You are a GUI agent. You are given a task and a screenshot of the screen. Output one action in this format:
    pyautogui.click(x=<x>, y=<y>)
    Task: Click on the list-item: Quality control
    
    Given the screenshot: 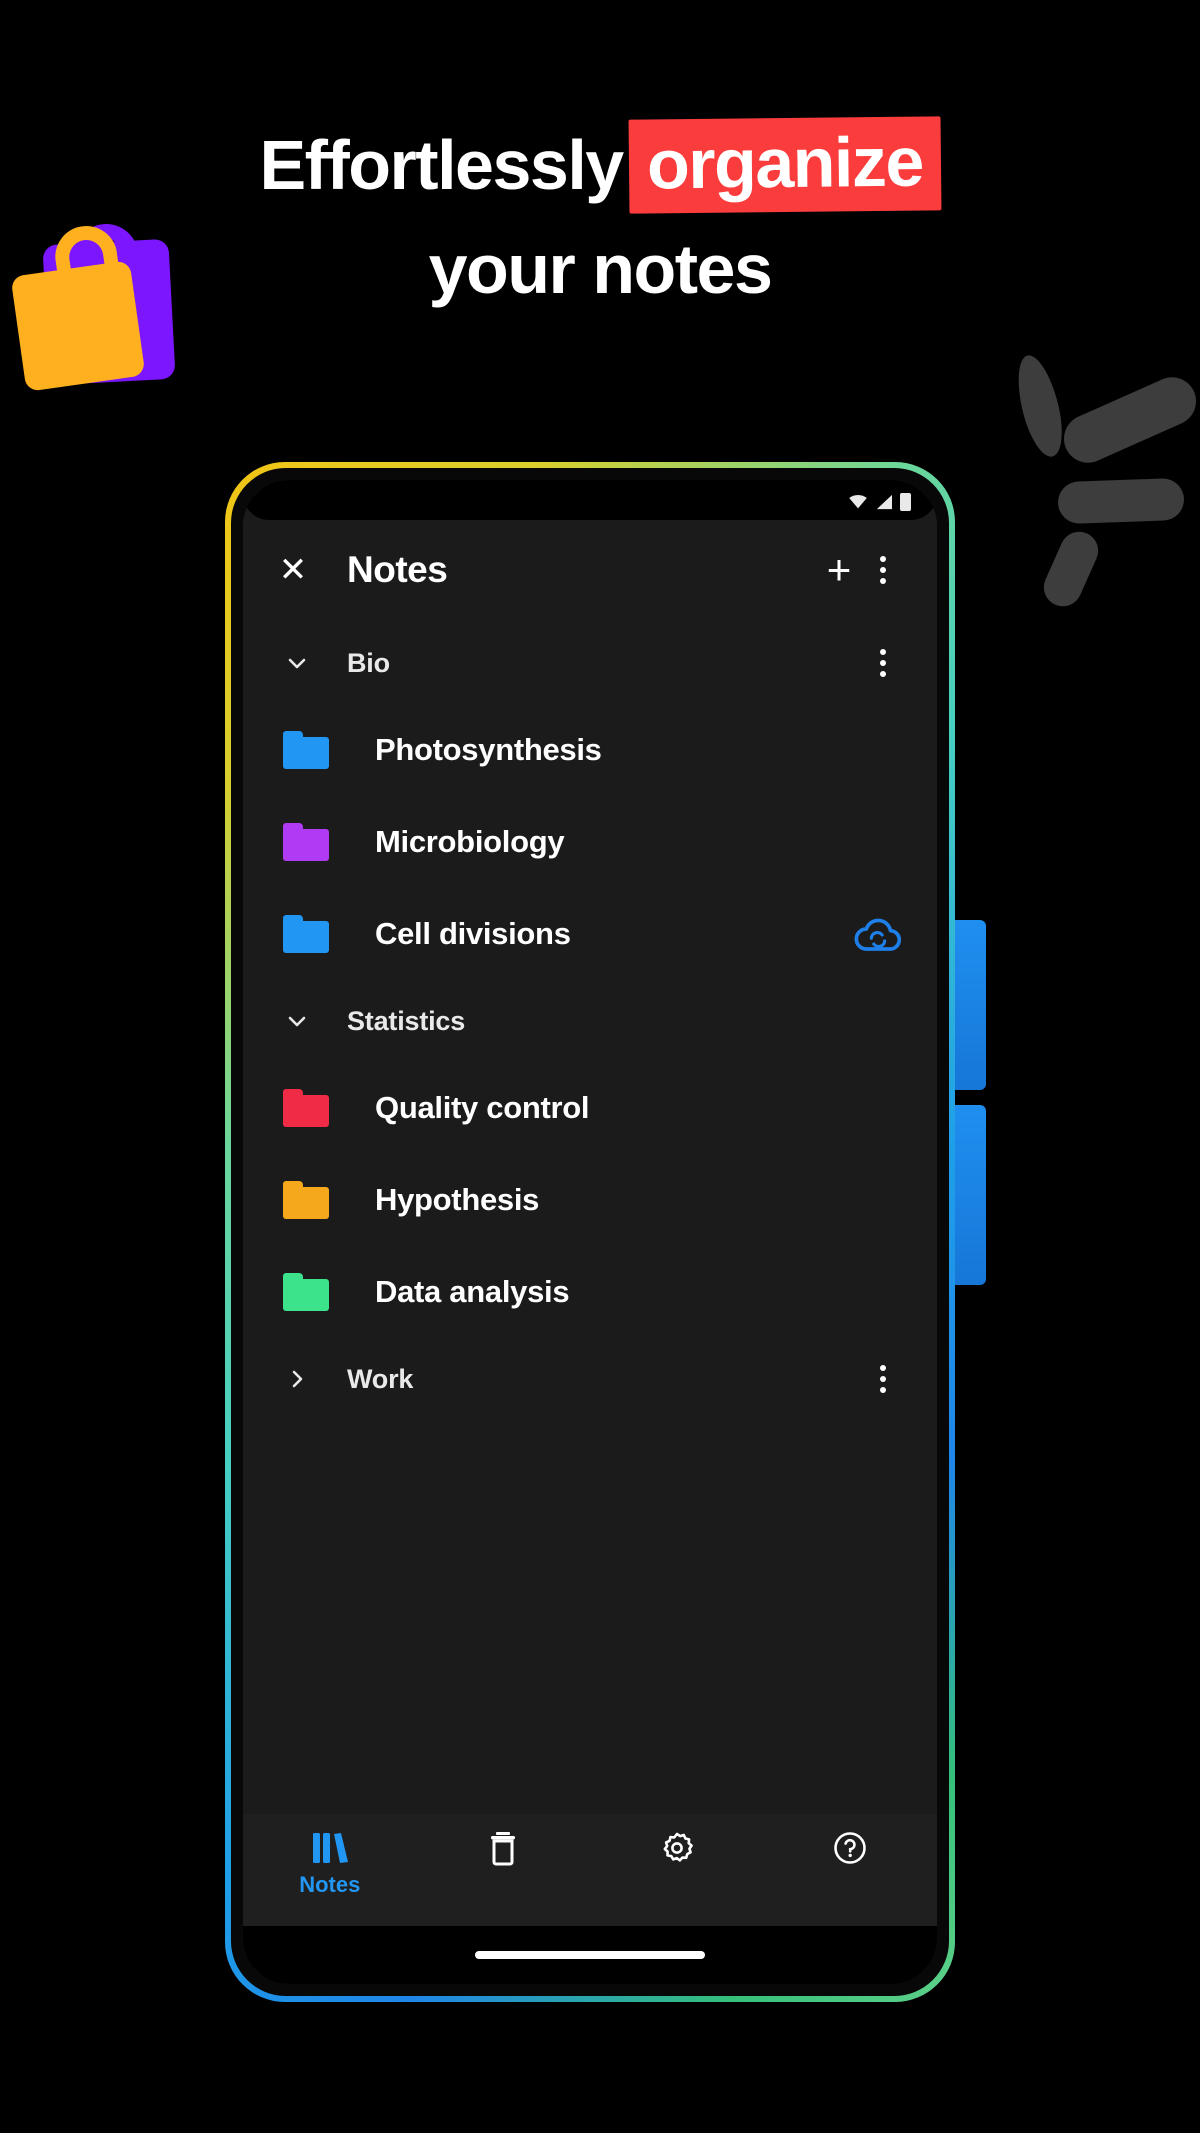 What is the action you would take?
    pyautogui.click(x=590, y=1108)
    